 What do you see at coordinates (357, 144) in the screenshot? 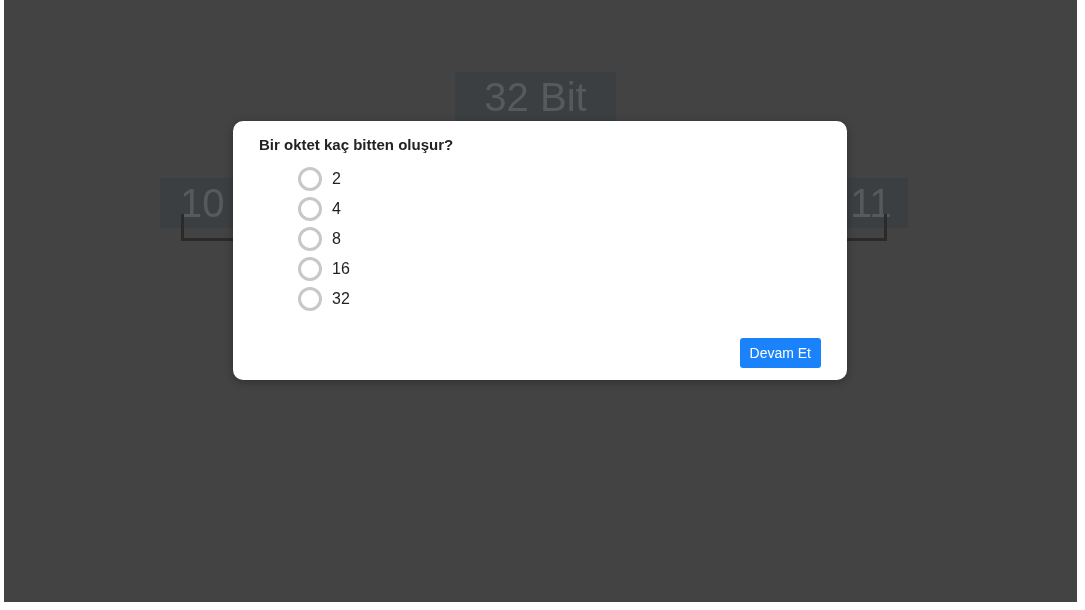
I see `question-text: Bir oktet kaç bitten oluşur?` at bounding box center [357, 144].